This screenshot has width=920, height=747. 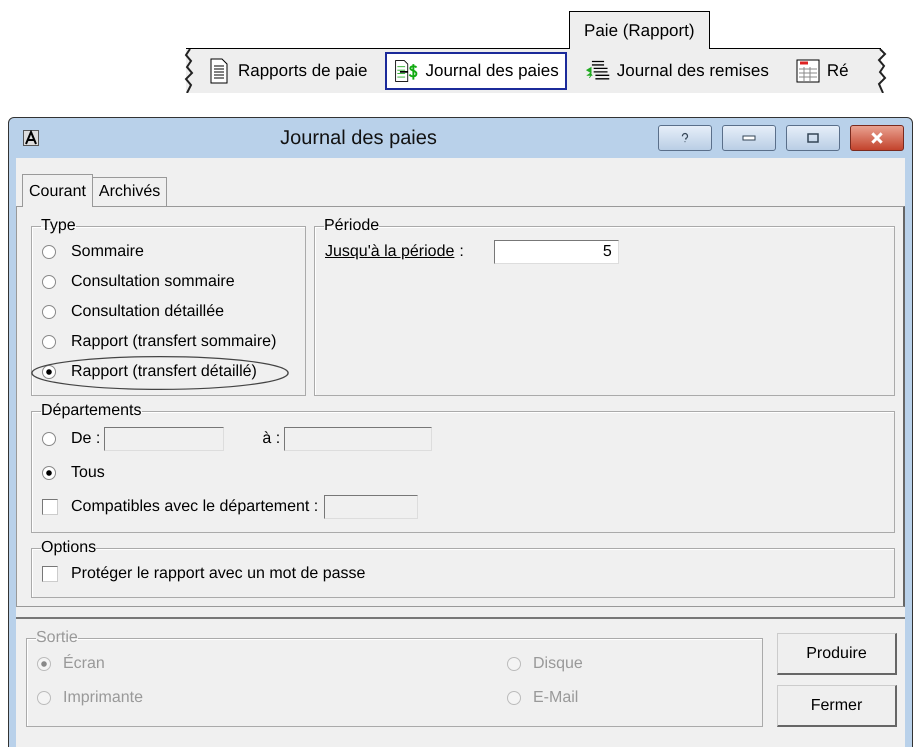 What do you see at coordinates (639, 30) in the screenshot?
I see `ribbon-tab: Paie (Rapport)` at bounding box center [639, 30].